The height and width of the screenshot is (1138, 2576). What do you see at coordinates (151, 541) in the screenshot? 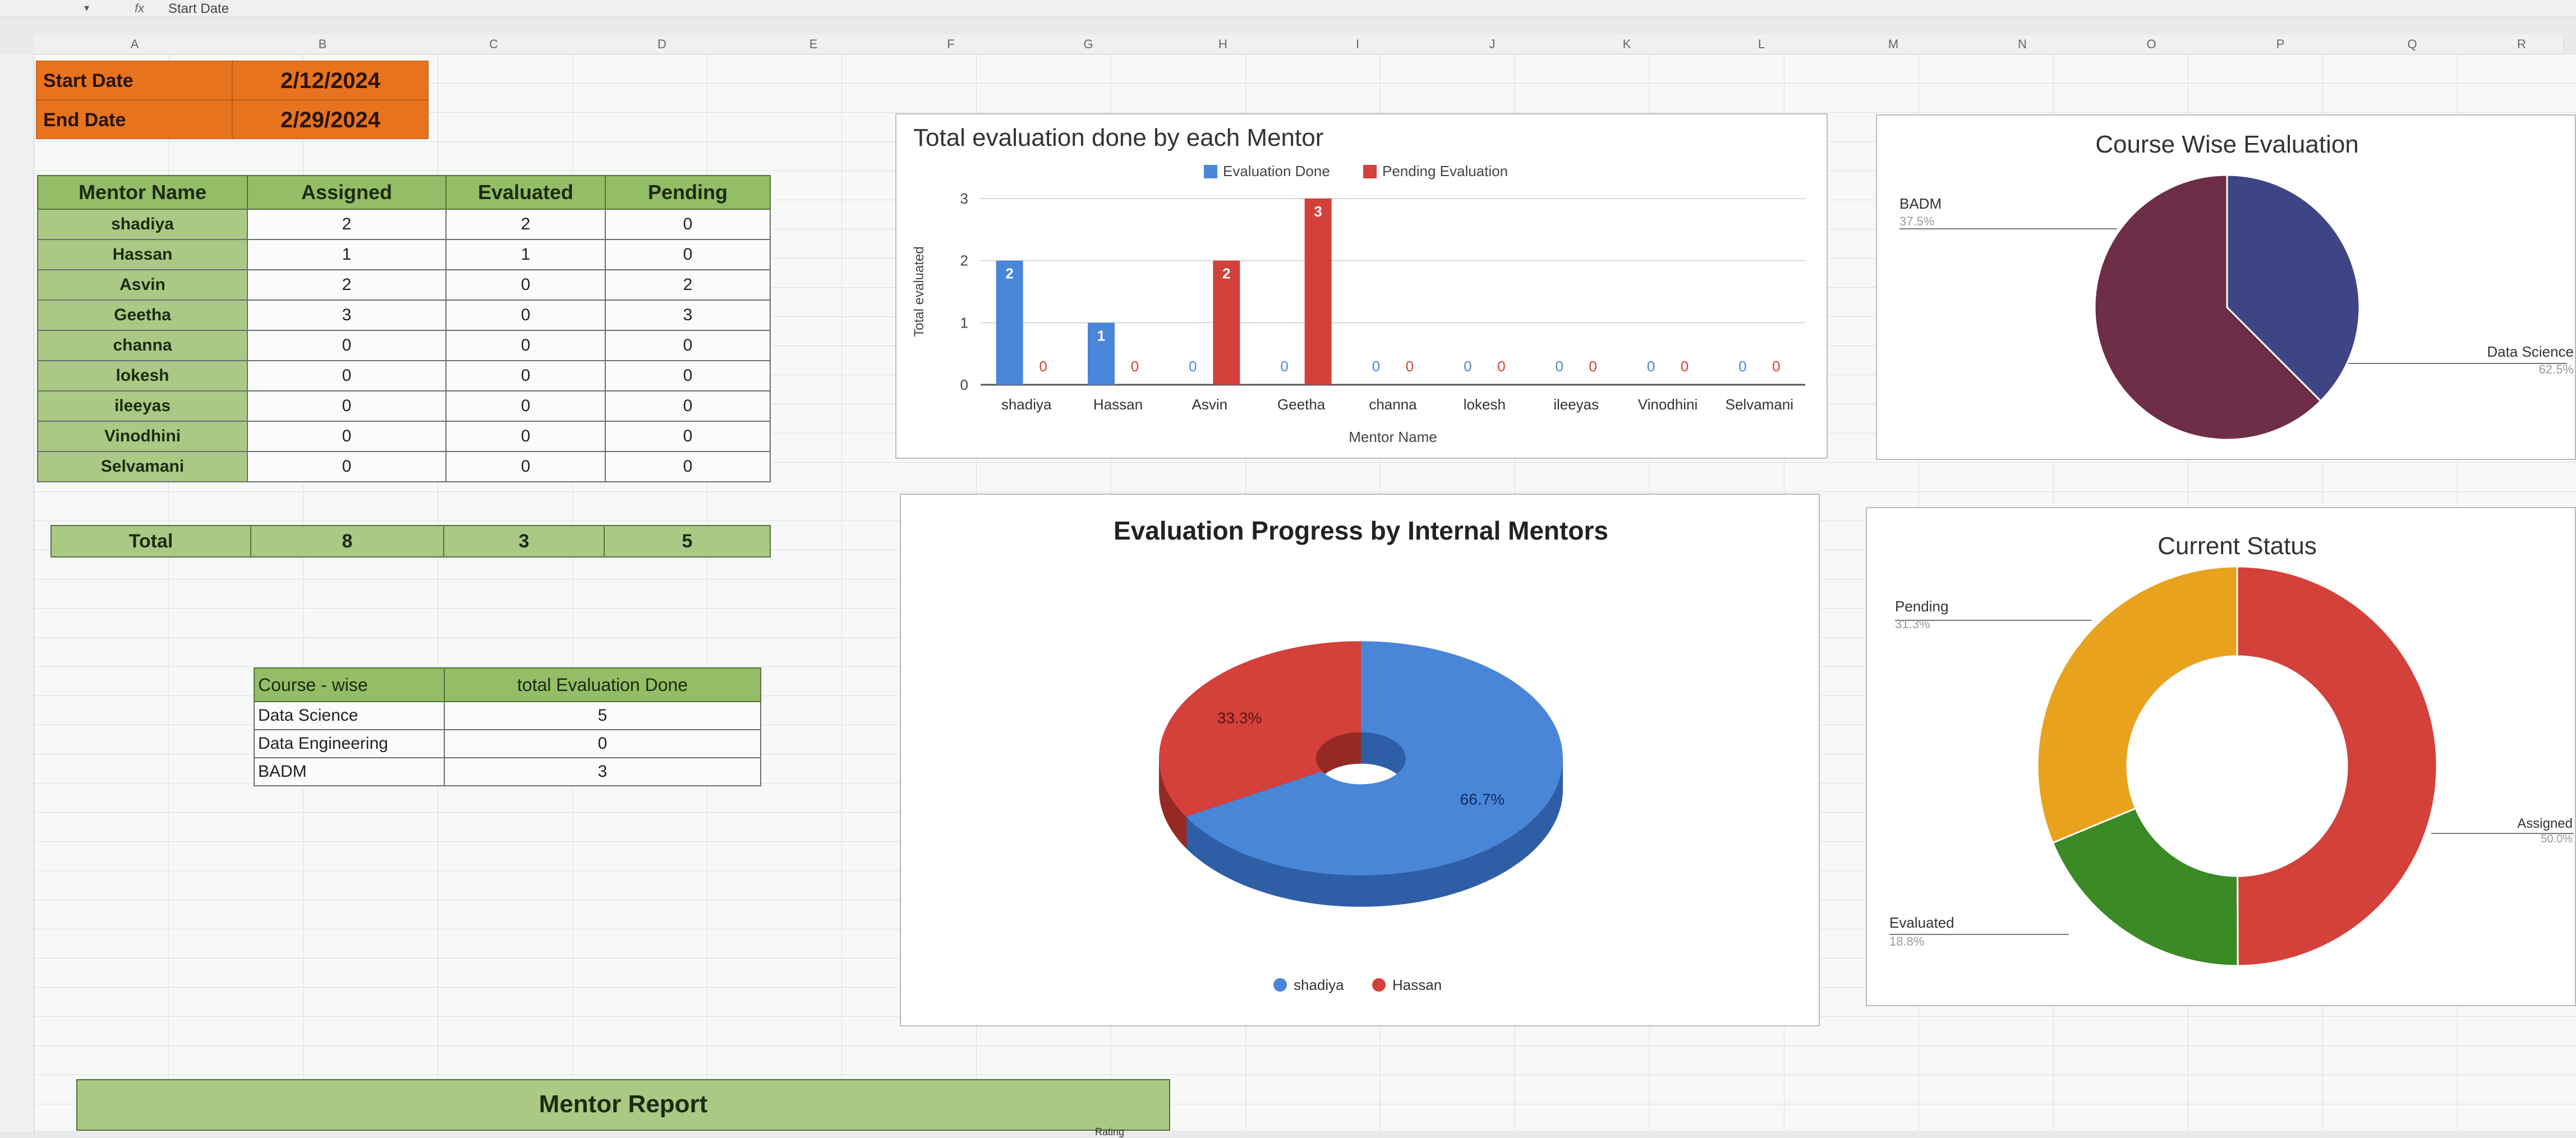
I see `total-label: Total` at bounding box center [151, 541].